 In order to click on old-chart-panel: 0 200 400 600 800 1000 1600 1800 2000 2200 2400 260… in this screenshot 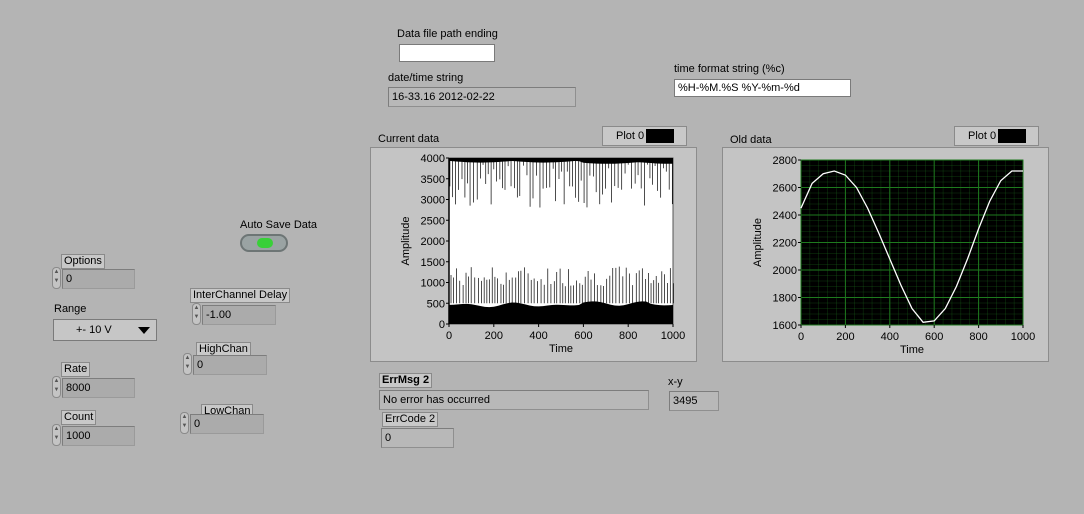, I will do `click(885, 254)`.